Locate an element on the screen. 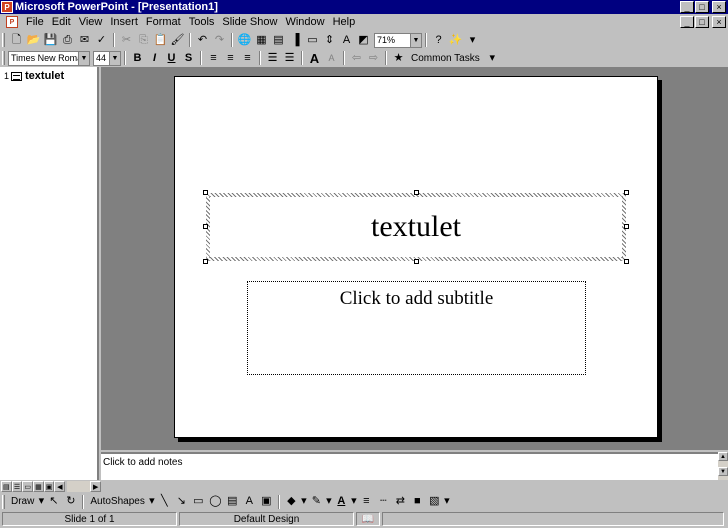 The image size is (728, 528). common-tasks-button: Common Tasks is located at coordinates (445, 58).